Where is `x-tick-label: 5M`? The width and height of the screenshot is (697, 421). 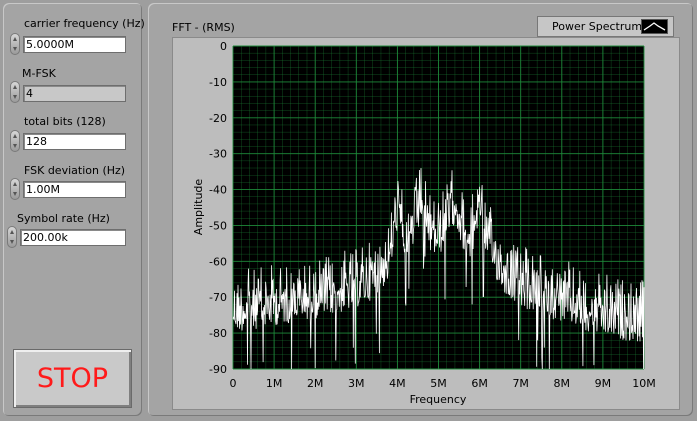
x-tick-label: 5M is located at coordinates (438, 383).